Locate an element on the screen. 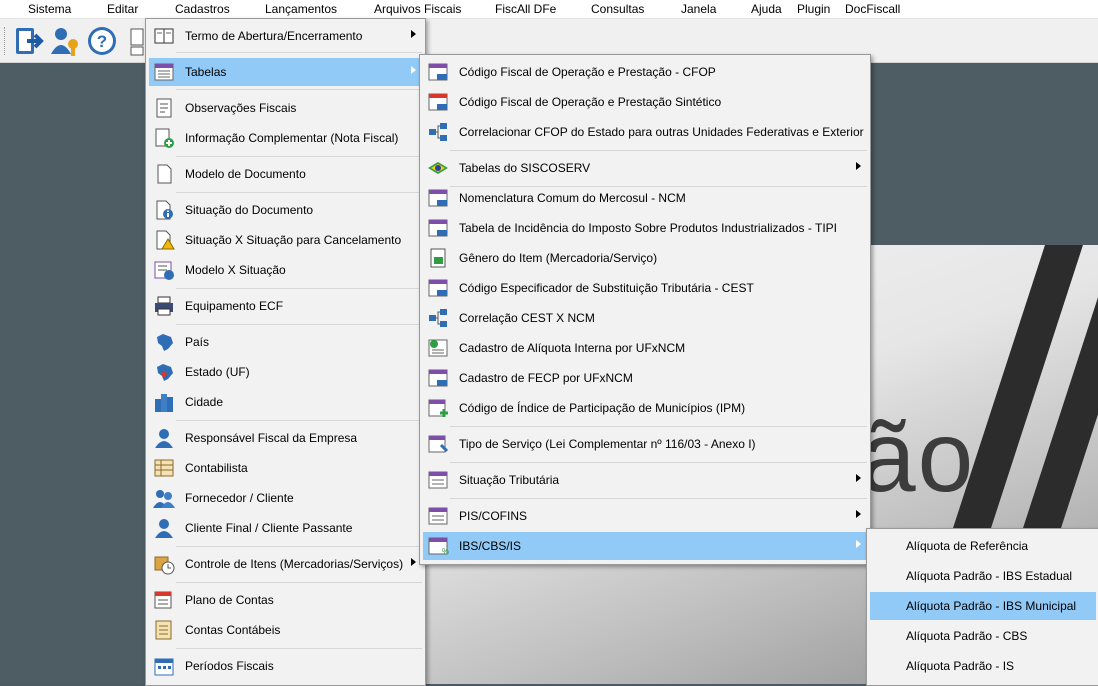 Image resolution: width=1098 pixels, height=686 pixels. menu-item-situacao-tributaria: Situação Tributária is located at coordinates (645, 480).